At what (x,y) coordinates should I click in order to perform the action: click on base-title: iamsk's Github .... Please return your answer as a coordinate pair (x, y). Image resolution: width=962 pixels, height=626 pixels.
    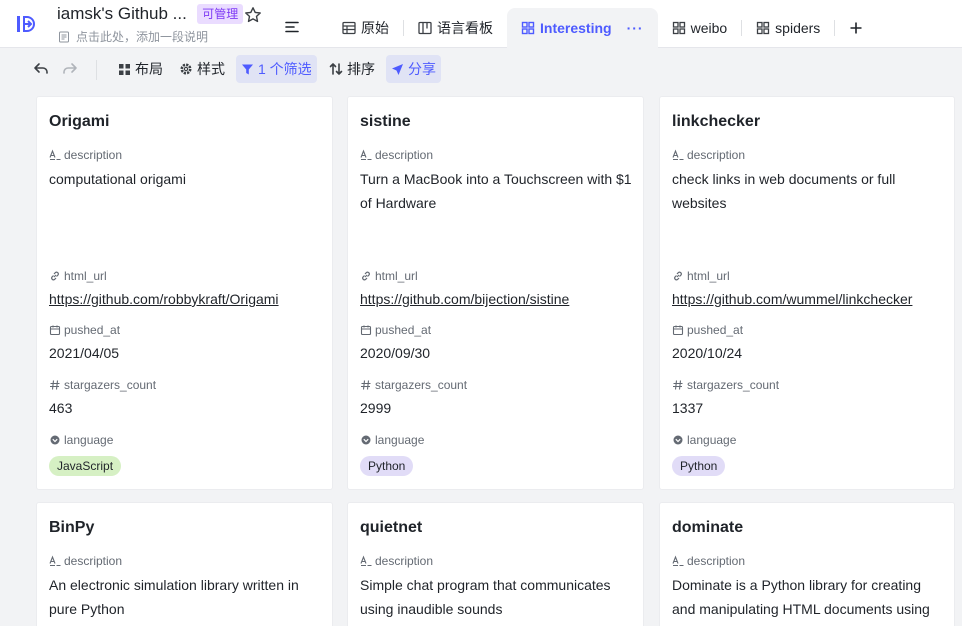
    Looking at the image, I should click on (122, 14).